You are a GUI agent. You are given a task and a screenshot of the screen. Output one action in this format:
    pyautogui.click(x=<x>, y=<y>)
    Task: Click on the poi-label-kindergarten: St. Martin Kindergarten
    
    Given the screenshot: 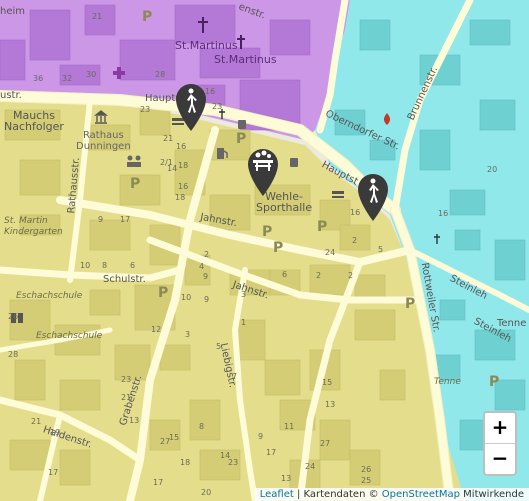 What is the action you would take?
    pyautogui.click(x=33, y=226)
    